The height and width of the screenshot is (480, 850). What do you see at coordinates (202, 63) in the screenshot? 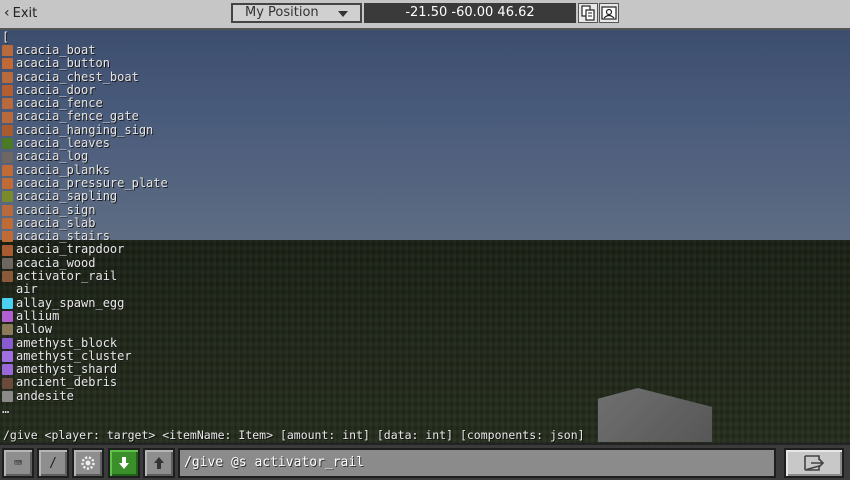
I see `list-item: acacia_button` at bounding box center [202, 63].